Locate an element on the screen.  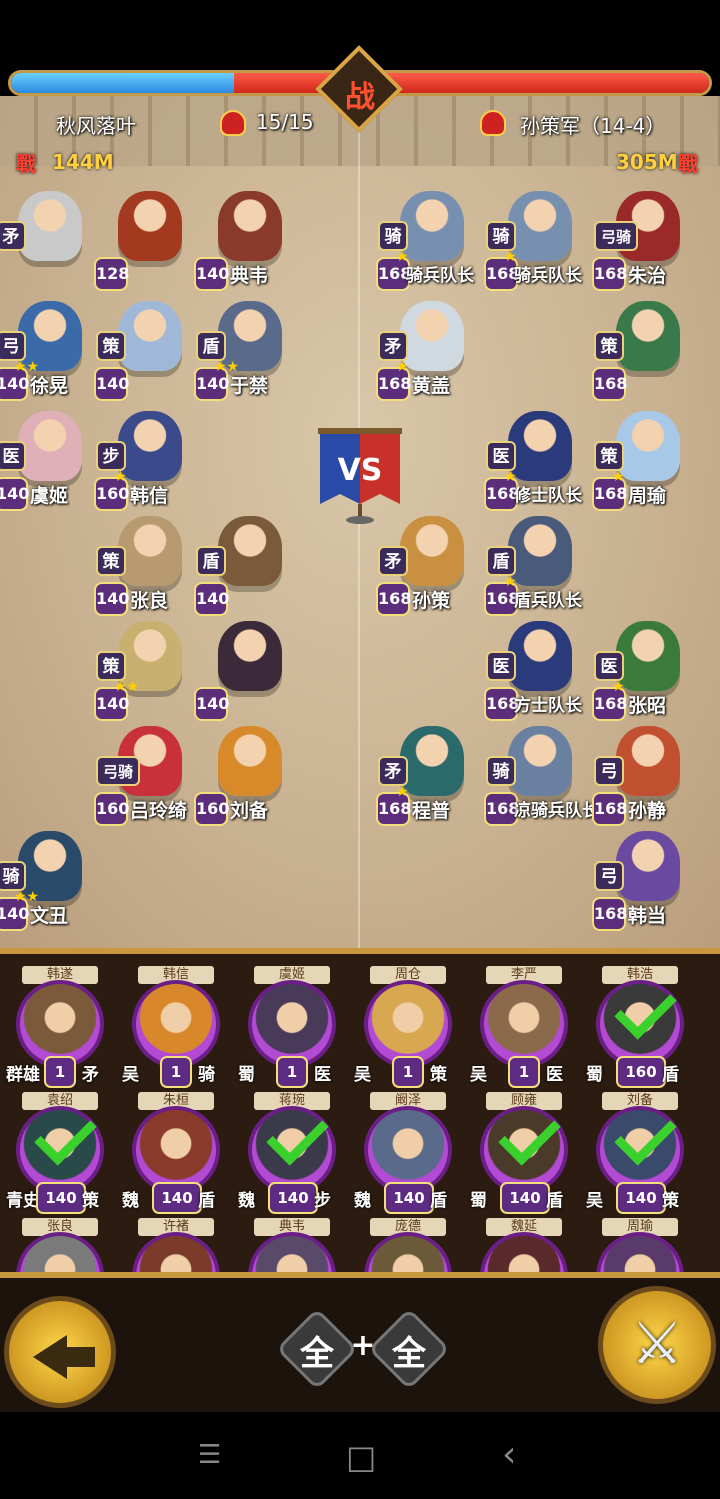
enemy-unit-type-badge: 盾 is located at coordinates (501, 561).